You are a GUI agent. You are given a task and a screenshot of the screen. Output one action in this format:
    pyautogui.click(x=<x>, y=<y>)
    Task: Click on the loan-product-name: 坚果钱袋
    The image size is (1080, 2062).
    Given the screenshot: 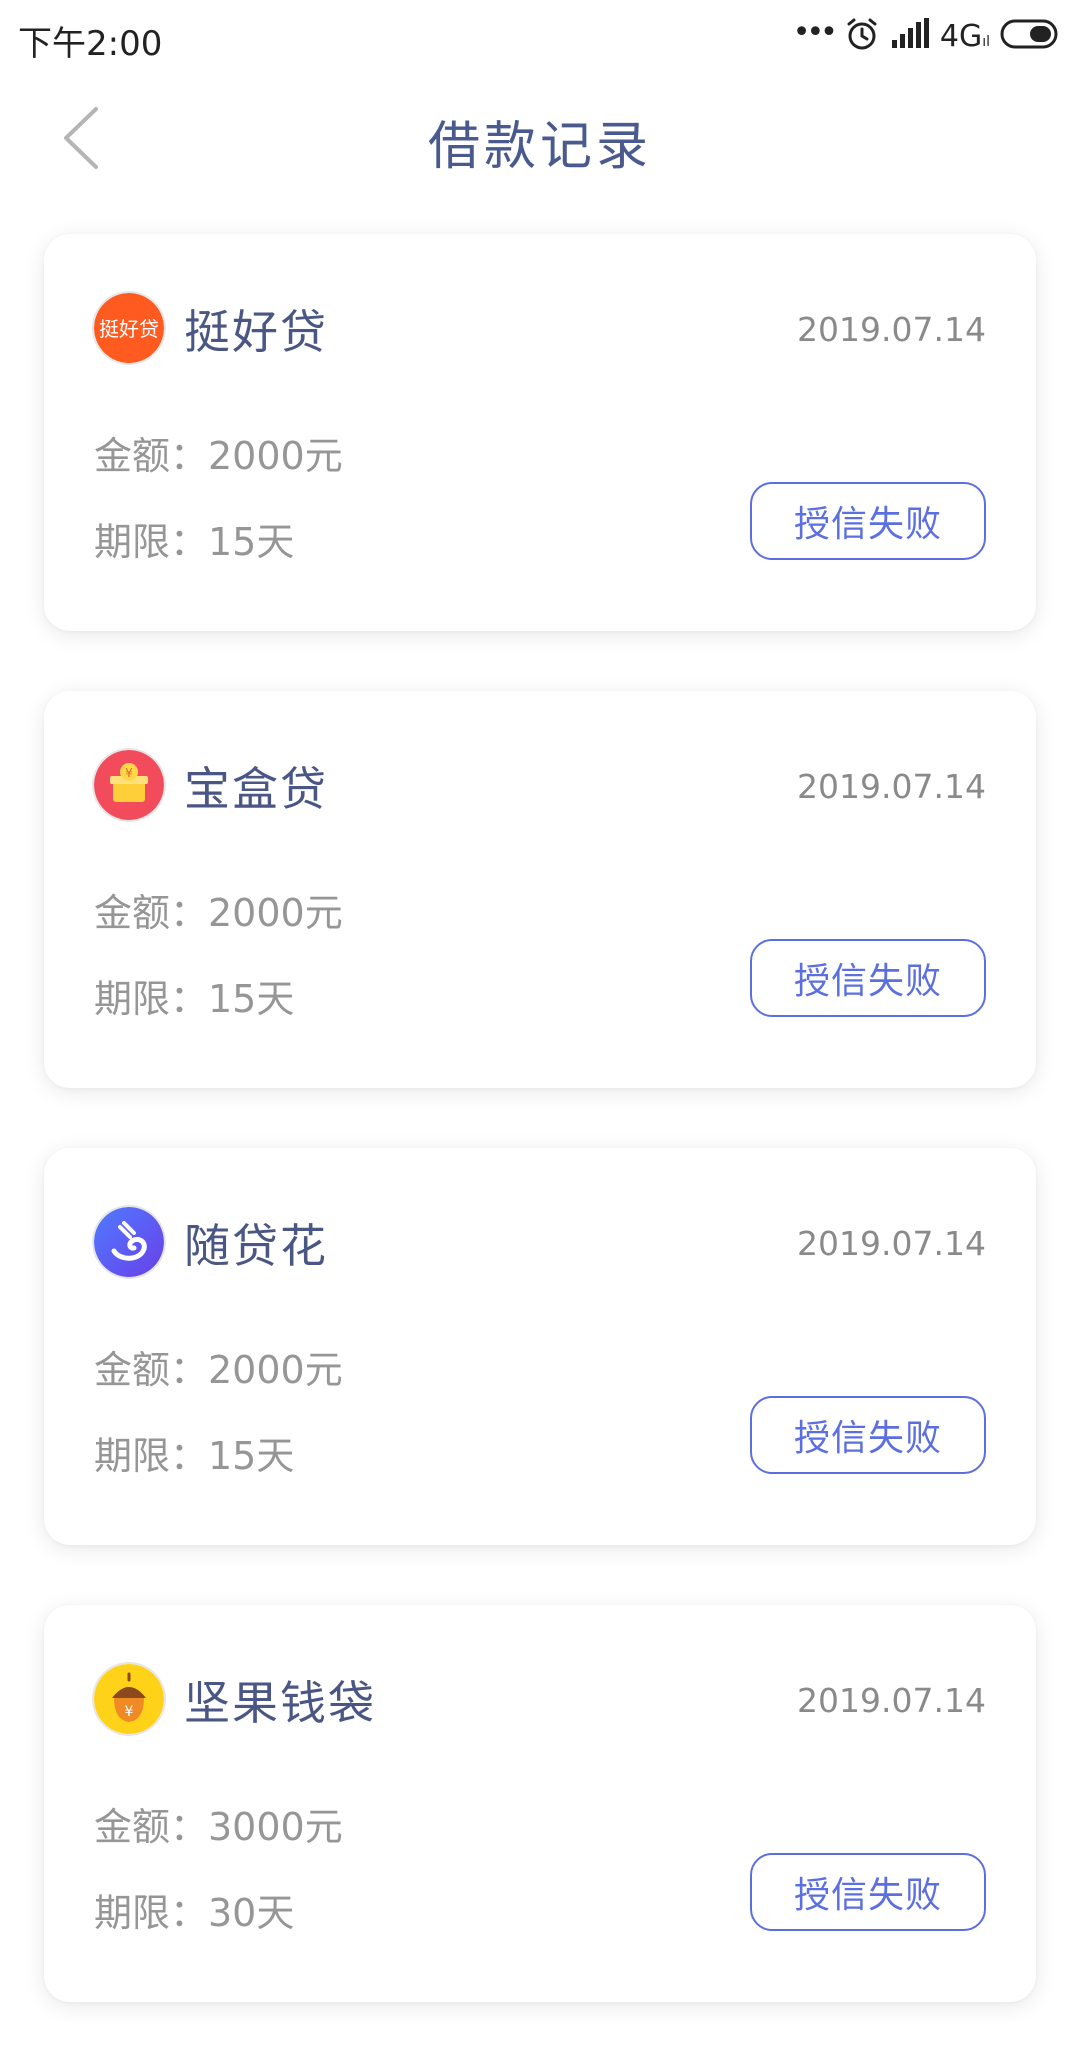 What is the action you would take?
    pyautogui.click(x=280, y=1703)
    